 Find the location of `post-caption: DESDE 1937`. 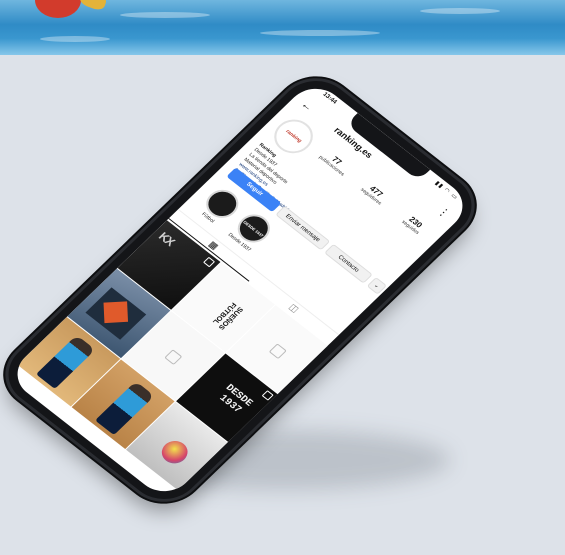

post-caption: DESDE 1937 is located at coordinates (235, 399).